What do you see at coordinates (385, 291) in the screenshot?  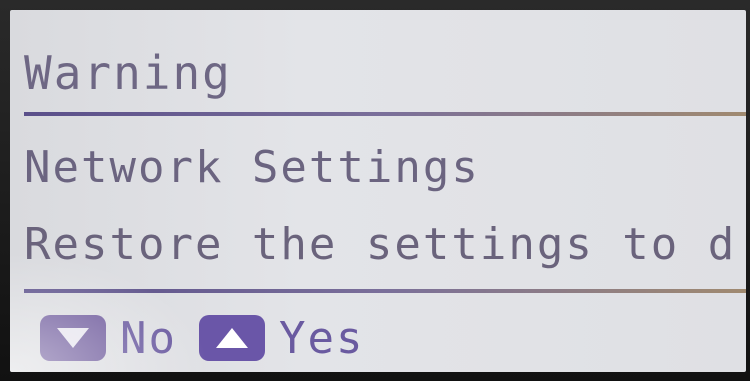 I see `actions-divider` at bounding box center [385, 291].